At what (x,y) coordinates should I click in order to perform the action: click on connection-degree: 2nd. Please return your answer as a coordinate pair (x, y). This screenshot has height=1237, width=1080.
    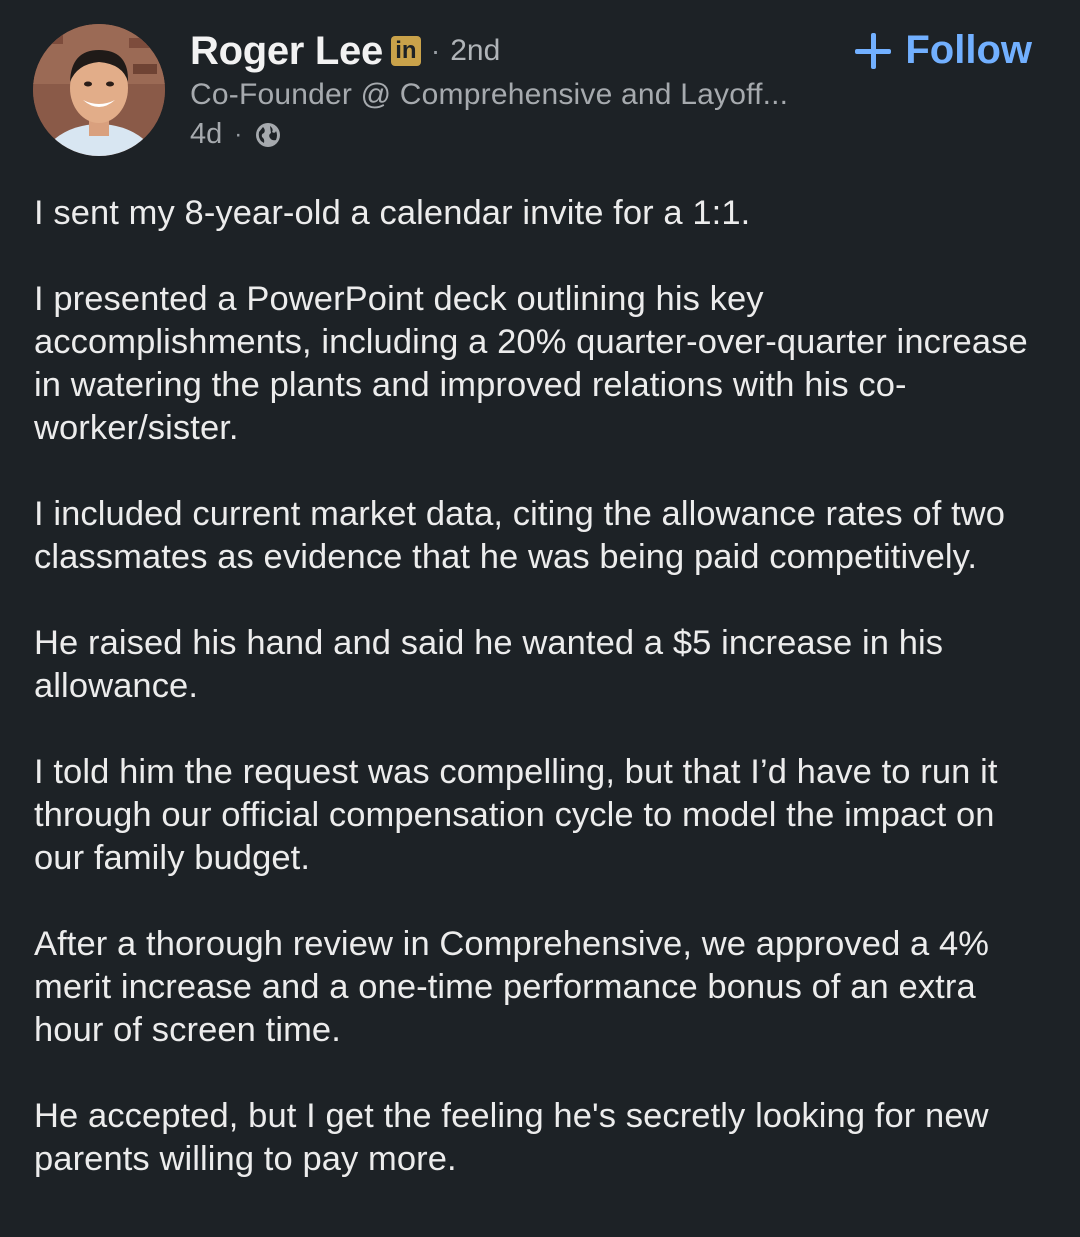
    Looking at the image, I should click on (475, 50).